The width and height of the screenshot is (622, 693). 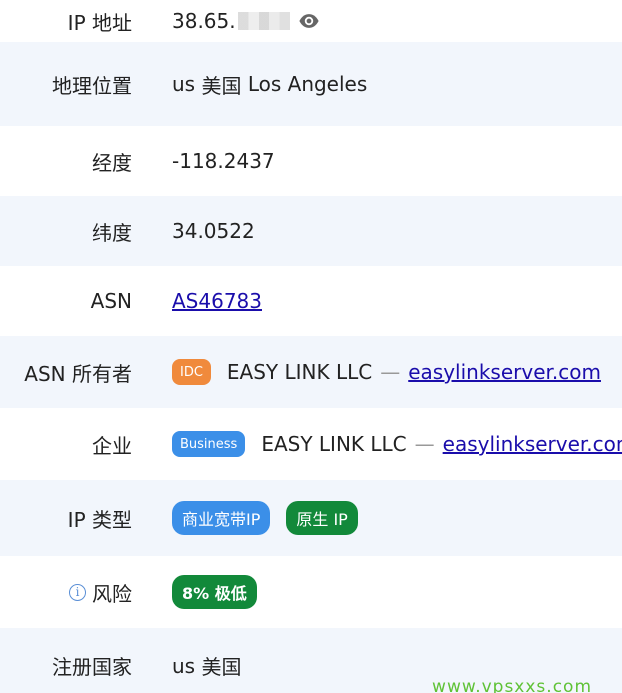 I want to click on company-domain-link: easylinkserver.com, so click(x=532, y=444).